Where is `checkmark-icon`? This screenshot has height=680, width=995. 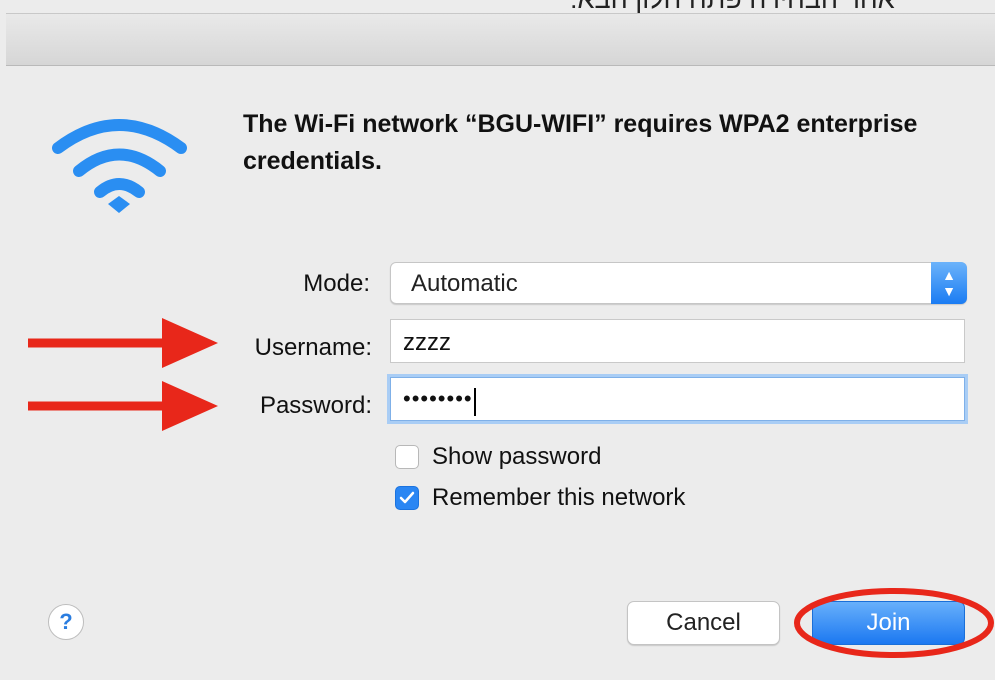 checkmark-icon is located at coordinates (407, 497).